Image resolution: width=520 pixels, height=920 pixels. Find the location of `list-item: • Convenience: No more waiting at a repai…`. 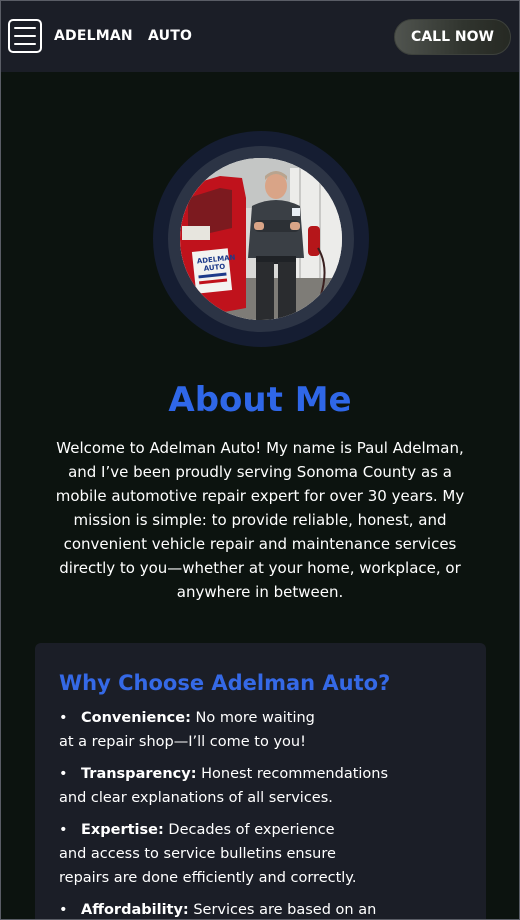

list-item: • Convenience: No more waiting at a repai… is located at coordinates (187, 730).